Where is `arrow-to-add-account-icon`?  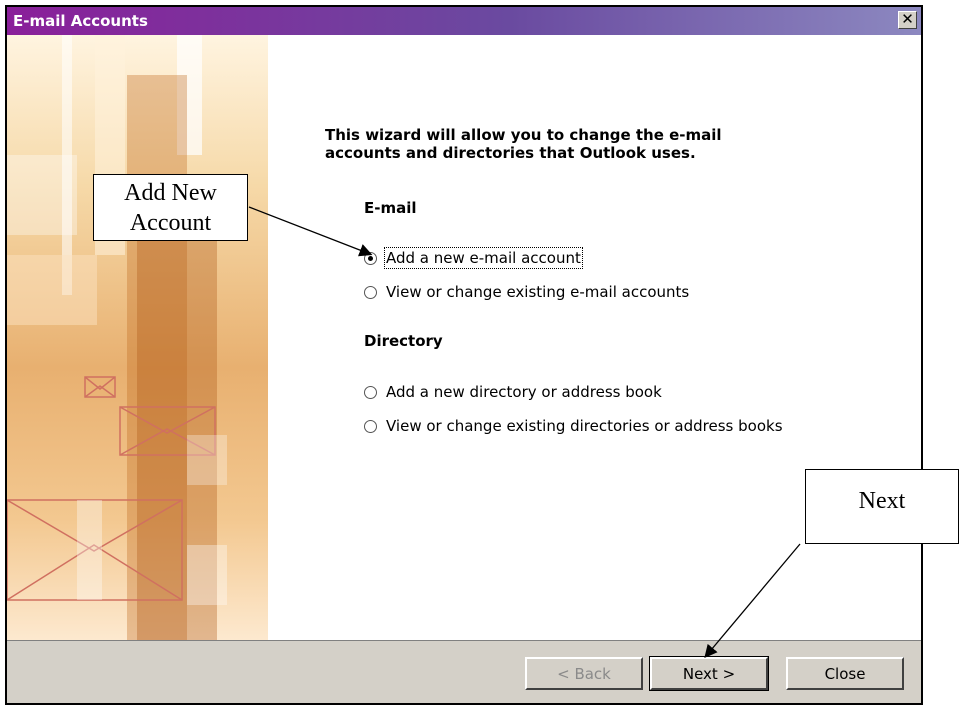
arrow-to-add-account-icon is located at coordinates (310, 231).